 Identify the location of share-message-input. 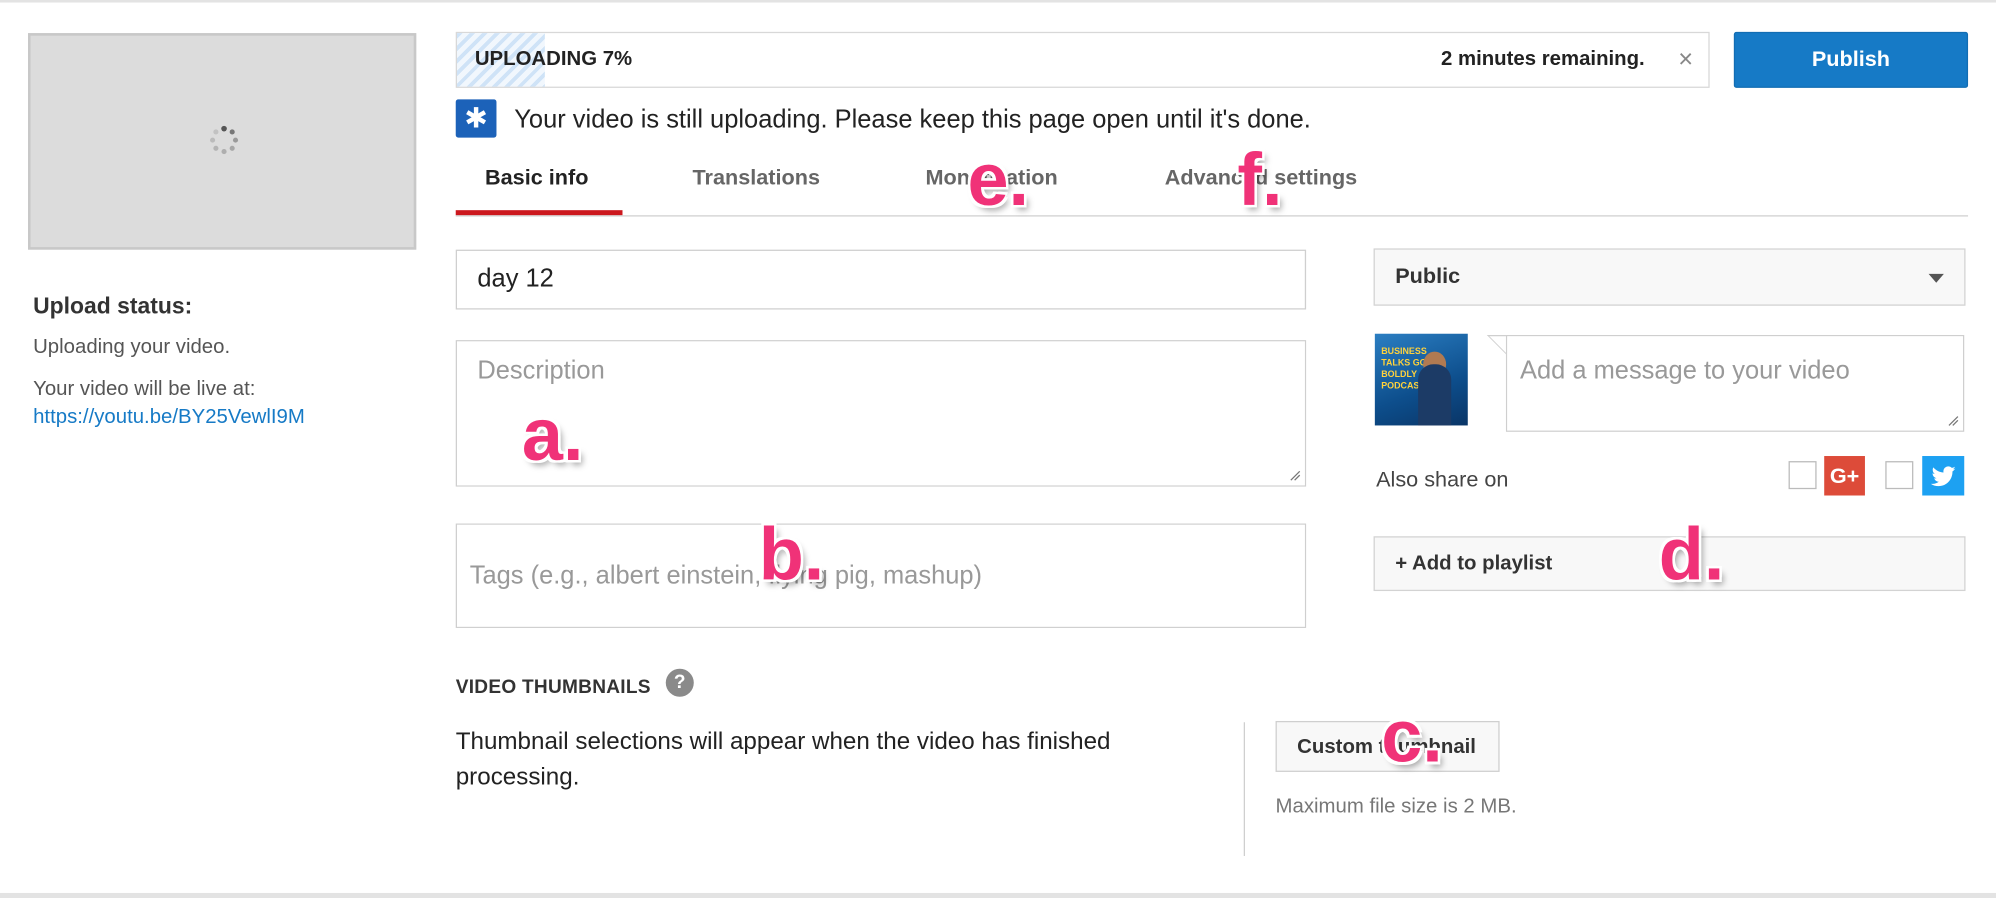
(1735, 383).